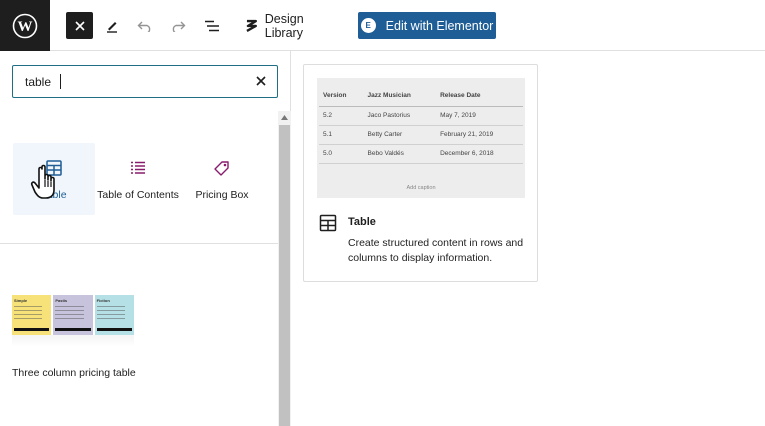 The width and height of the screenshot is (765, 426). Describe the element at coordinates (42, 181) in the screenshot. I see `hand-cursor-icon` at that location.